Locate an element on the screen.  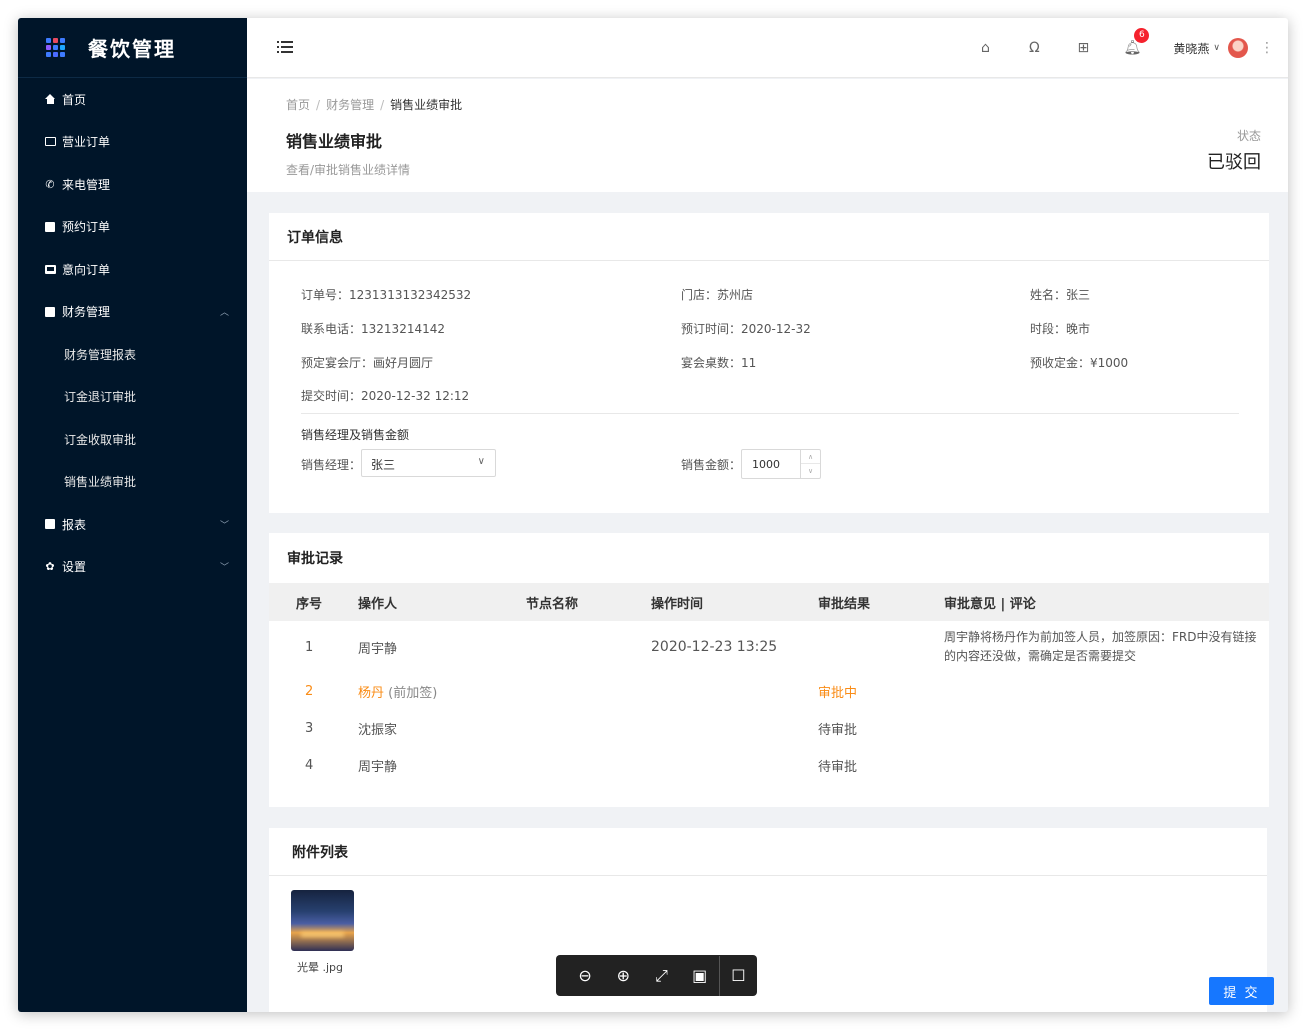
period-field: 时段：晚市 is located at coordinates (1060, 329).